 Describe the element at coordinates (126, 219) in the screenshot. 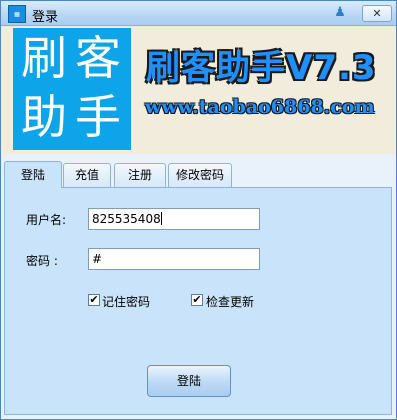

I see `username-value: 825535408` at that location.